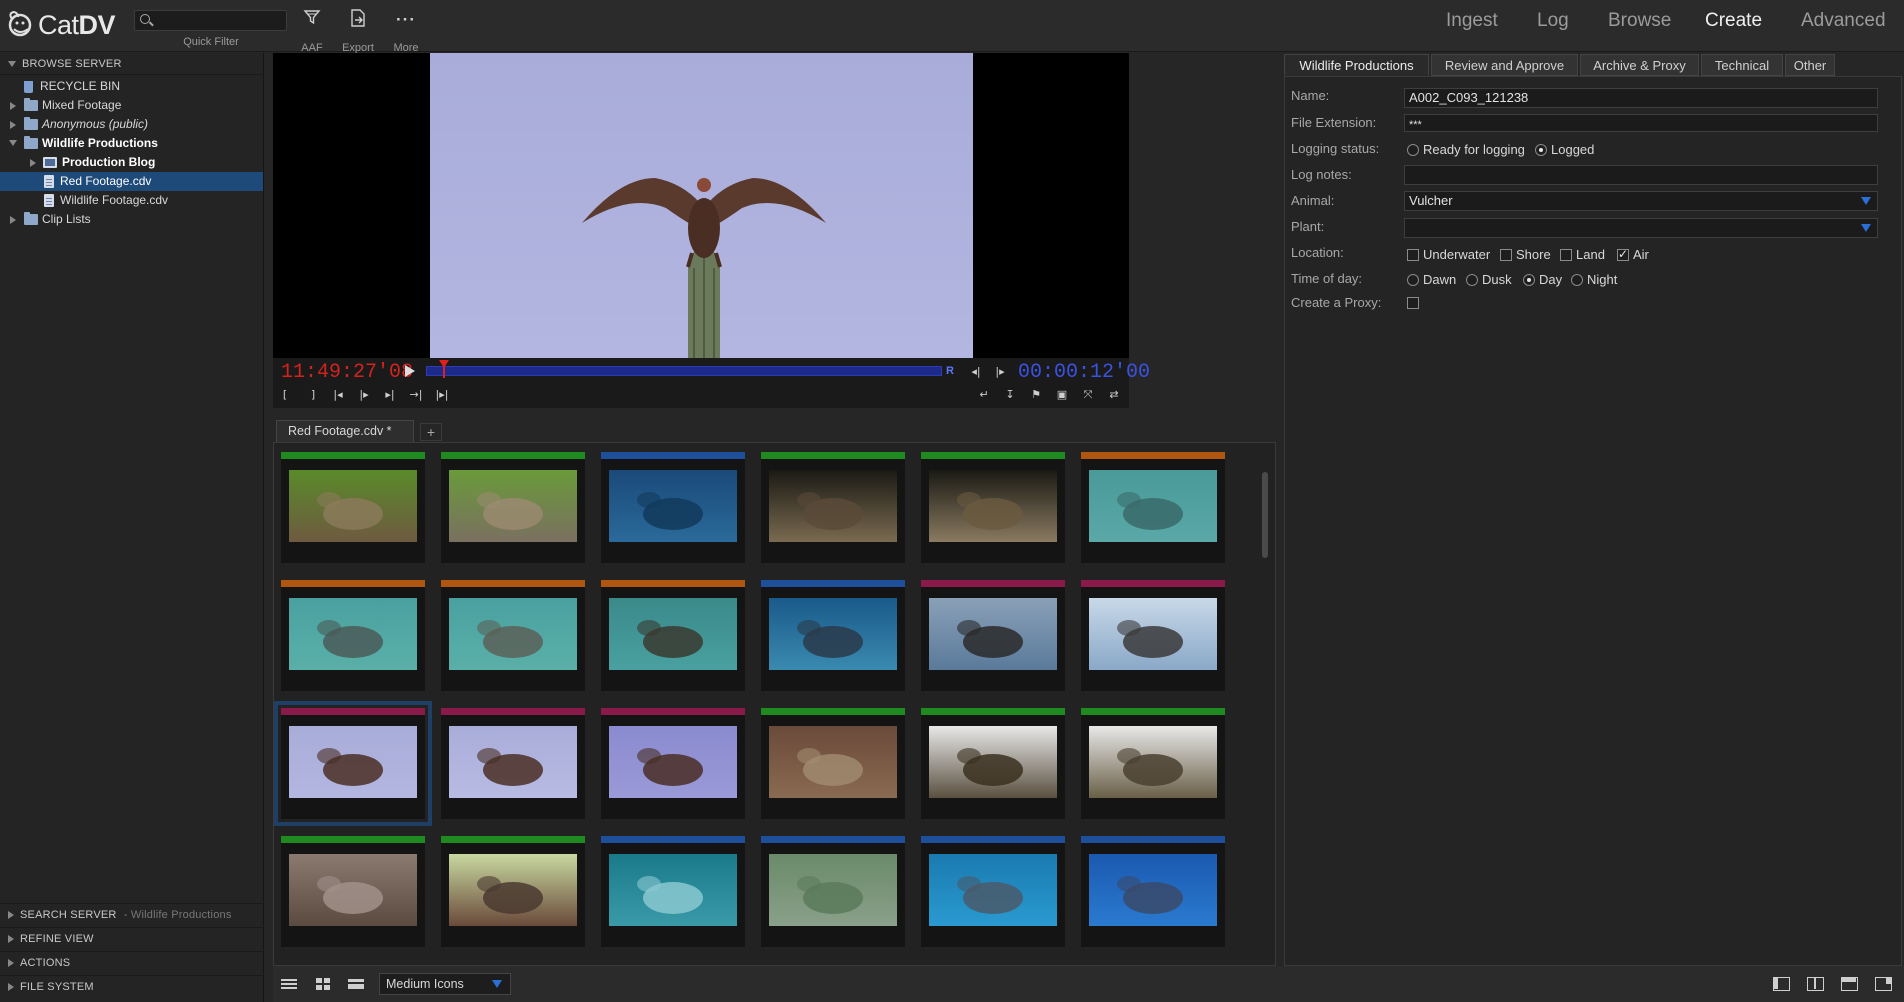 The image size is (1904, 1002). Describe the element at coordinates (1084, 372) in the screenshot. I see `timecode-duration: 00:00:12'00` at that location.